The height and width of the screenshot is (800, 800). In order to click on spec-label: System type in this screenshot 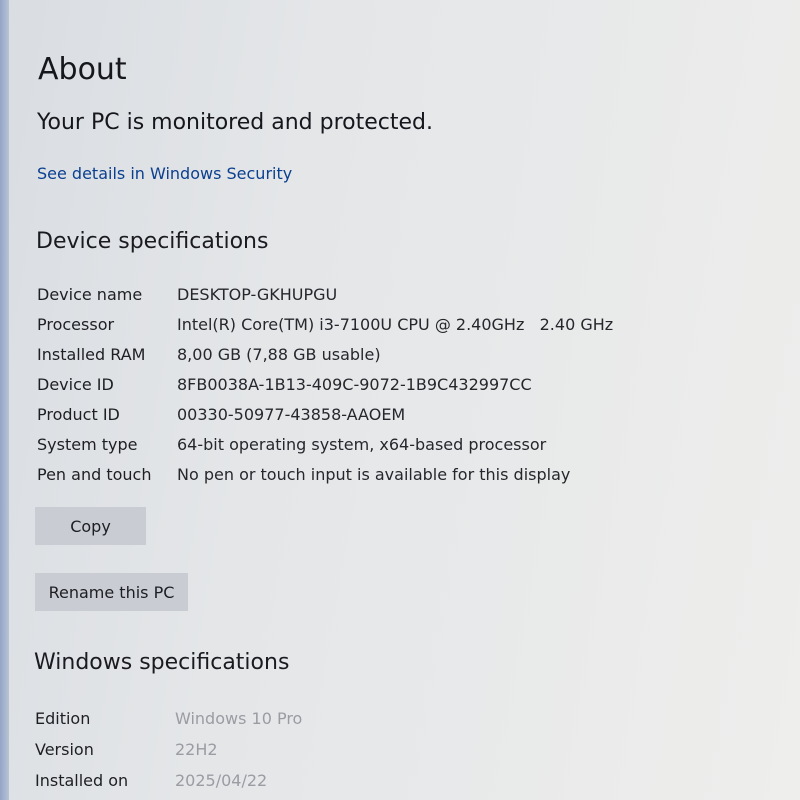, I will do `click(87, 444)`.